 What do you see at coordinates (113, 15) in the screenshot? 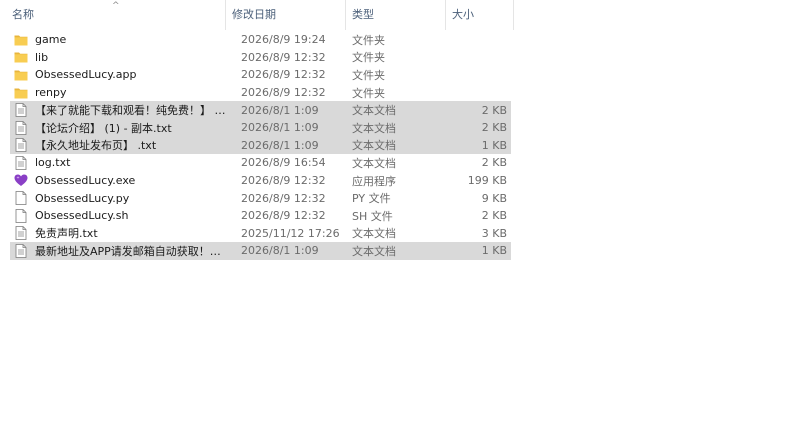
I see `column-header-name: ^ 名称` at bounding box center [113, 15].